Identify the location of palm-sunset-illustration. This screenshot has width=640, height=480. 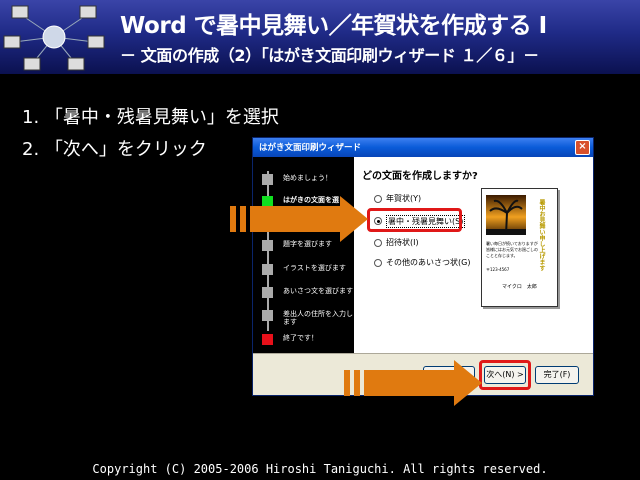
(506, 215).